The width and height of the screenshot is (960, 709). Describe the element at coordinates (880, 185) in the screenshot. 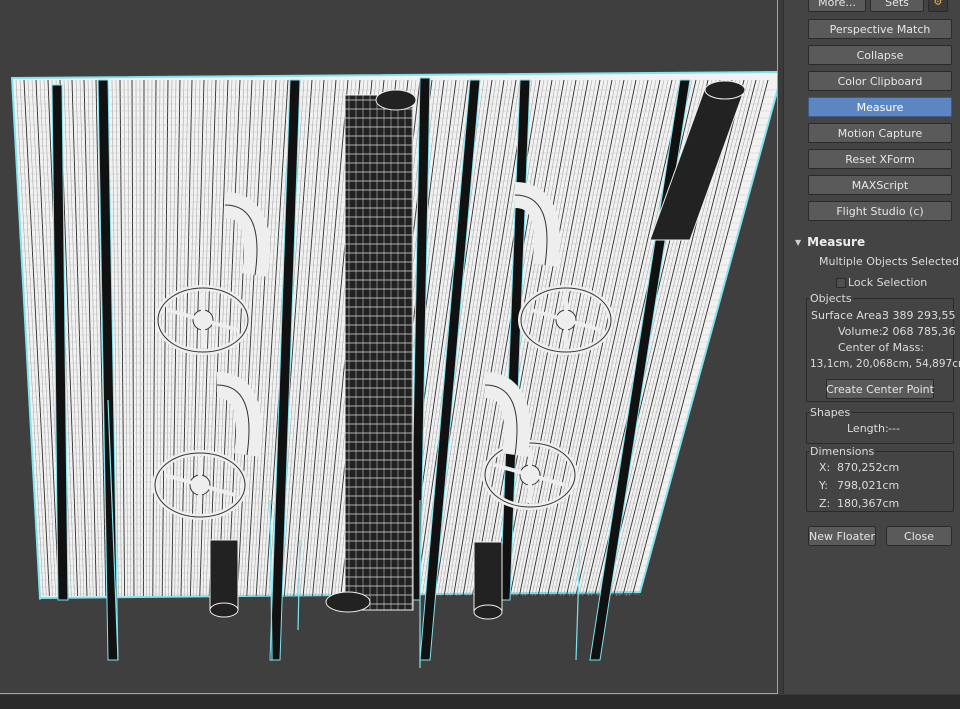

I see `utility-button-maxscript: MAXScript` at that location.